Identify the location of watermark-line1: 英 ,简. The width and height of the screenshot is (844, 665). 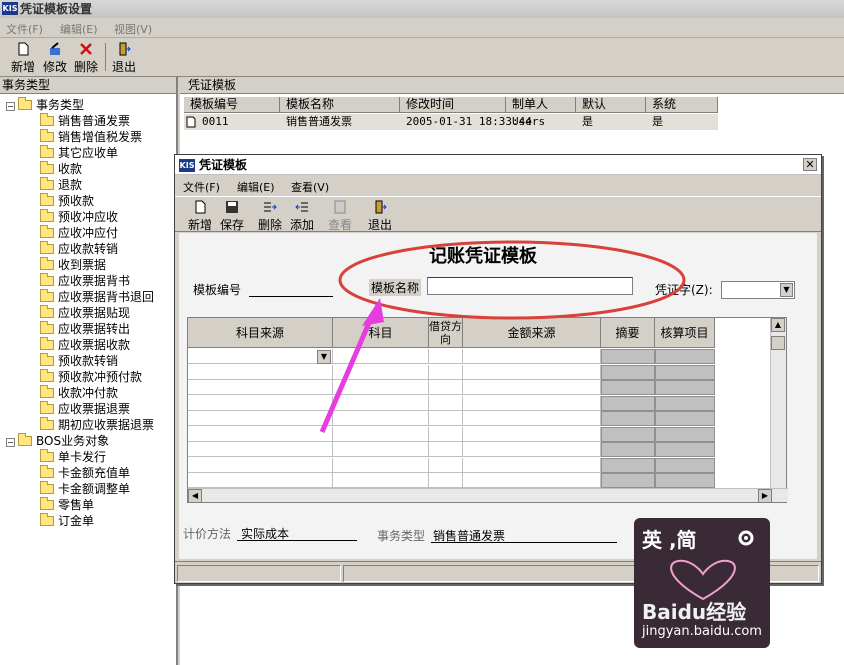
(669, 540).